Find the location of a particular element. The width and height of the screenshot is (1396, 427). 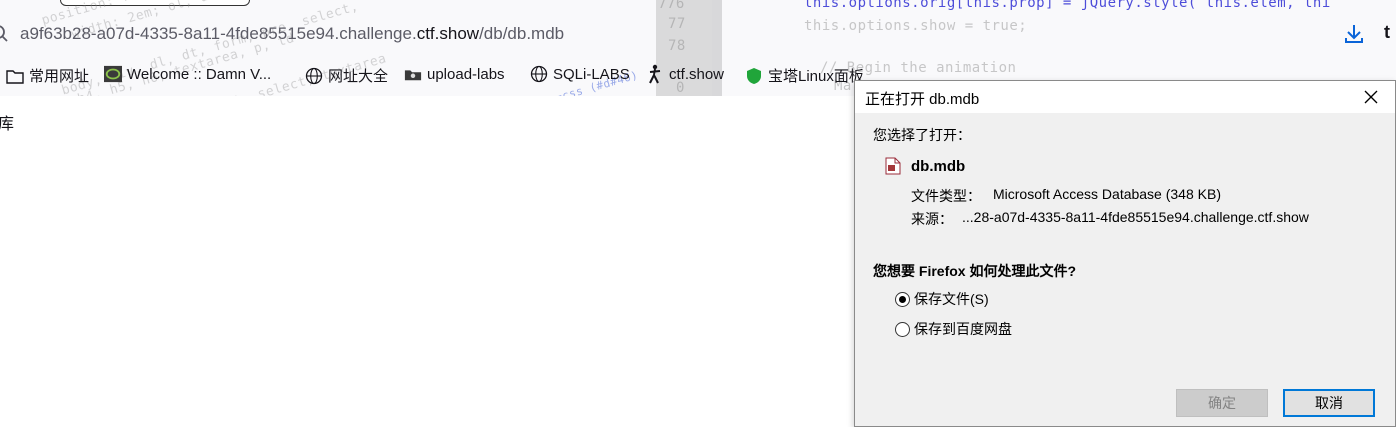

access-file-icon is located at coordinates (893, 166).